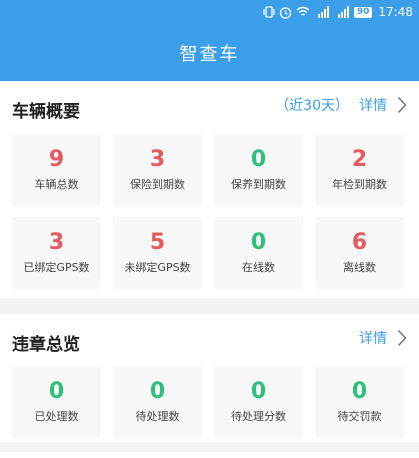 Image resolution: width=419 pixels, height=458 pixels. I want to click on stat-label: 待处理分数, so click(258, 416).